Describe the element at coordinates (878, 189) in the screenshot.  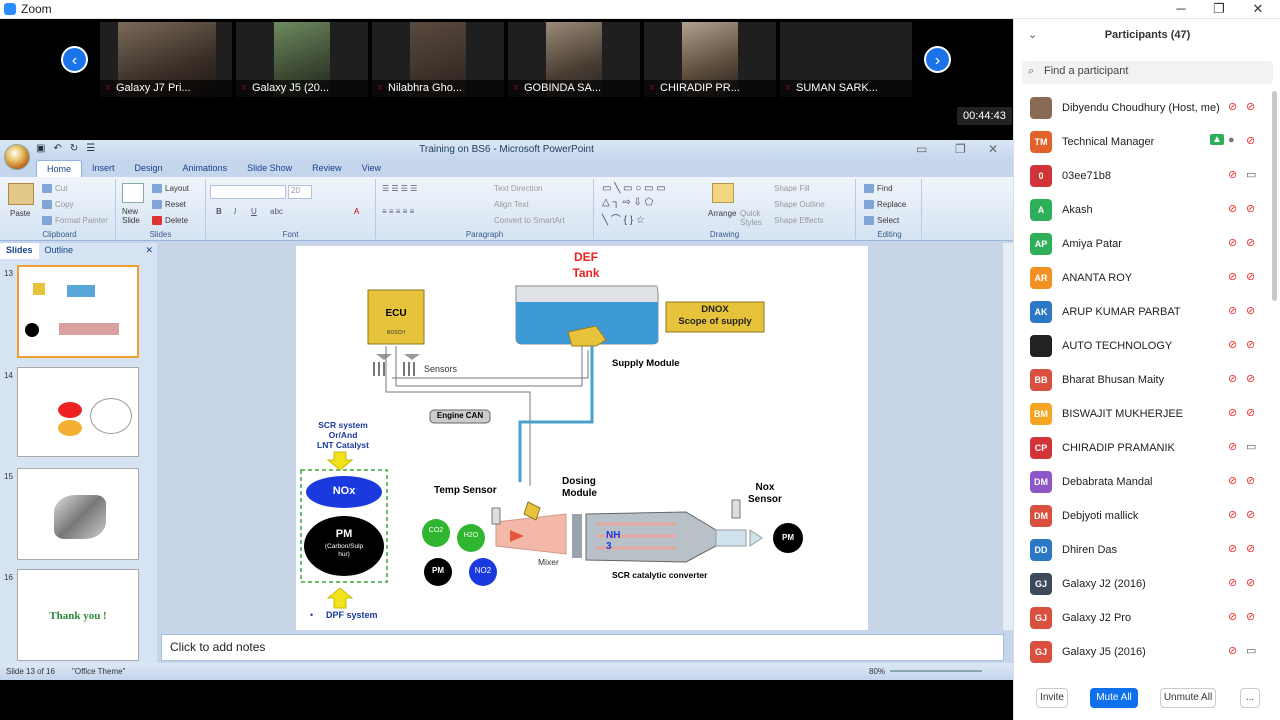
I see `find-button: Find` at that location.